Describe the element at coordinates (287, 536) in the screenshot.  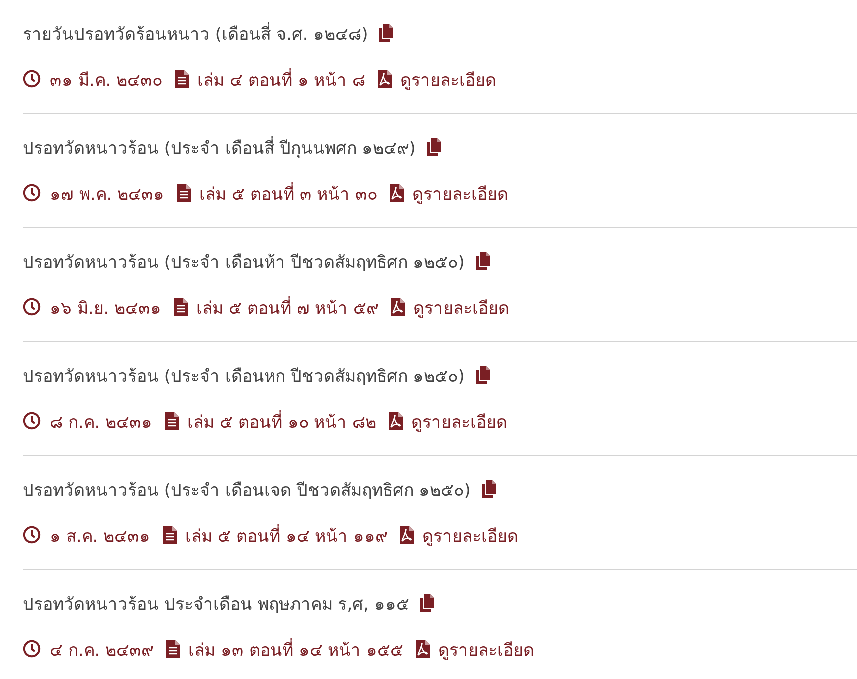
I see `issue-reference: เล่ม ๕ ตอนที่ ๑๔ หน้า ๑๑๙` at that location.